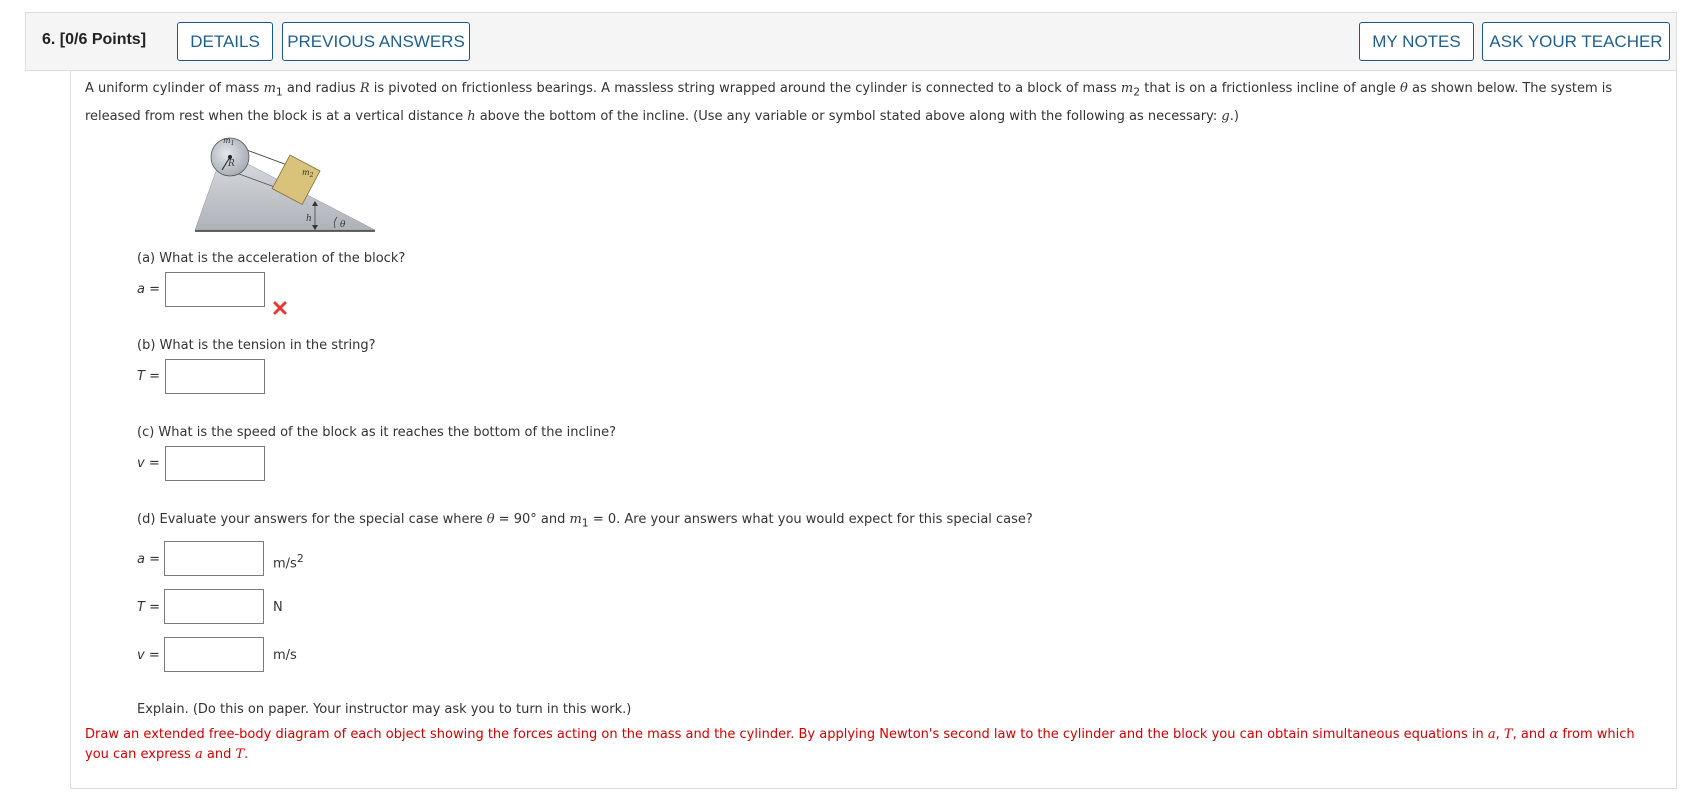 Image resolution: width=1686 pixels, height=804 pixels. What do you see at coordinates (285, 655) in the screenshot?
I see `unit-speed: m/s` at bounding box center [285, 655].